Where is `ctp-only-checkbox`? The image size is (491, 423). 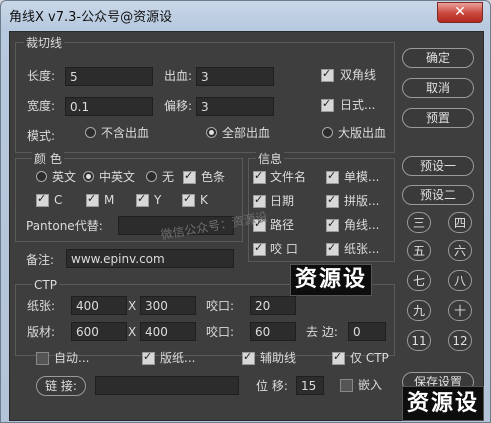 ctp-only-checkbox is located at coordinates (338, 357).